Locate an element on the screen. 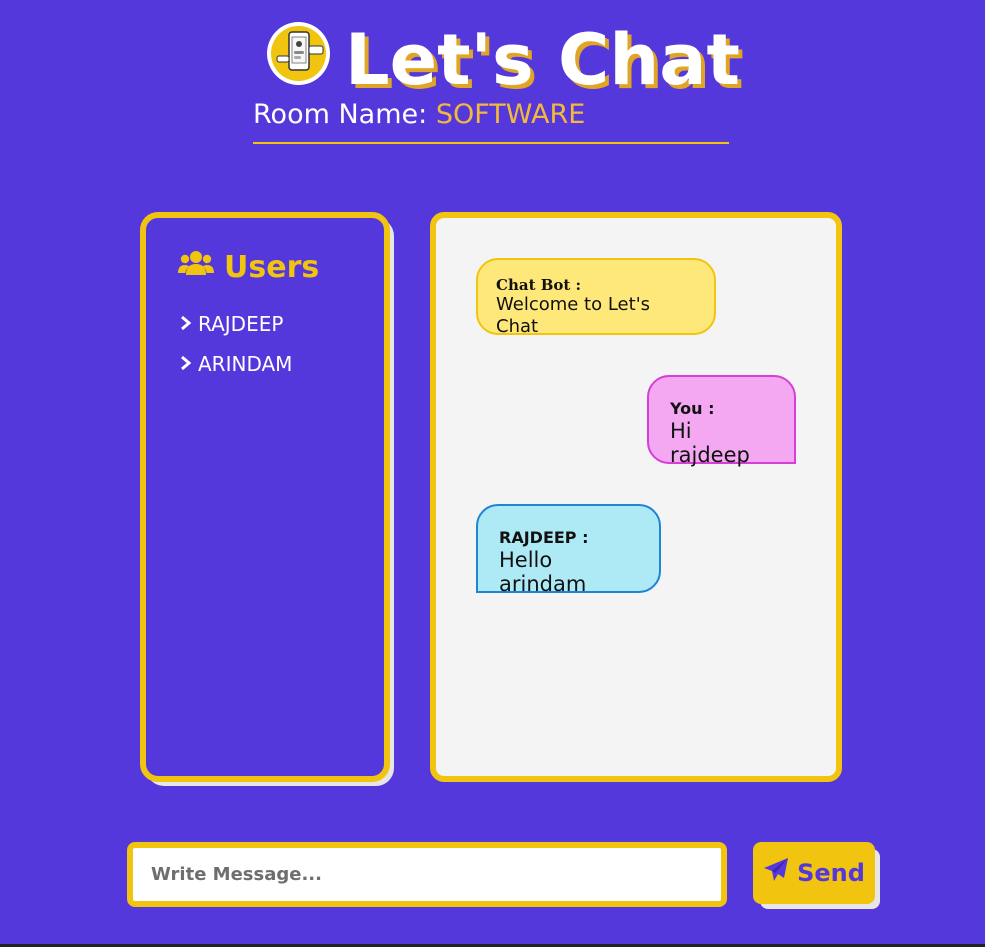 This screenshot has height=947, width=985. room-name-label: Room Name: is located at coordinates (340, 114).